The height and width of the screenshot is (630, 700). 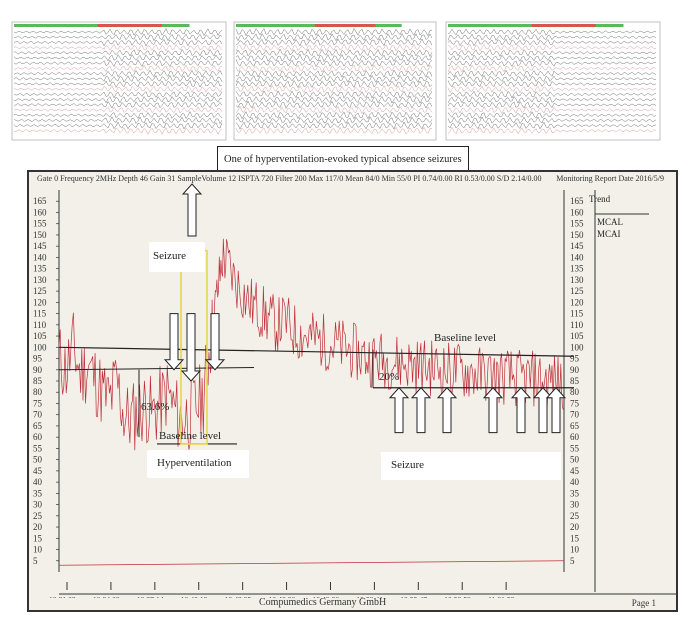 I want to click on y-tick-label-right: 105, so click(x=577, y=336).